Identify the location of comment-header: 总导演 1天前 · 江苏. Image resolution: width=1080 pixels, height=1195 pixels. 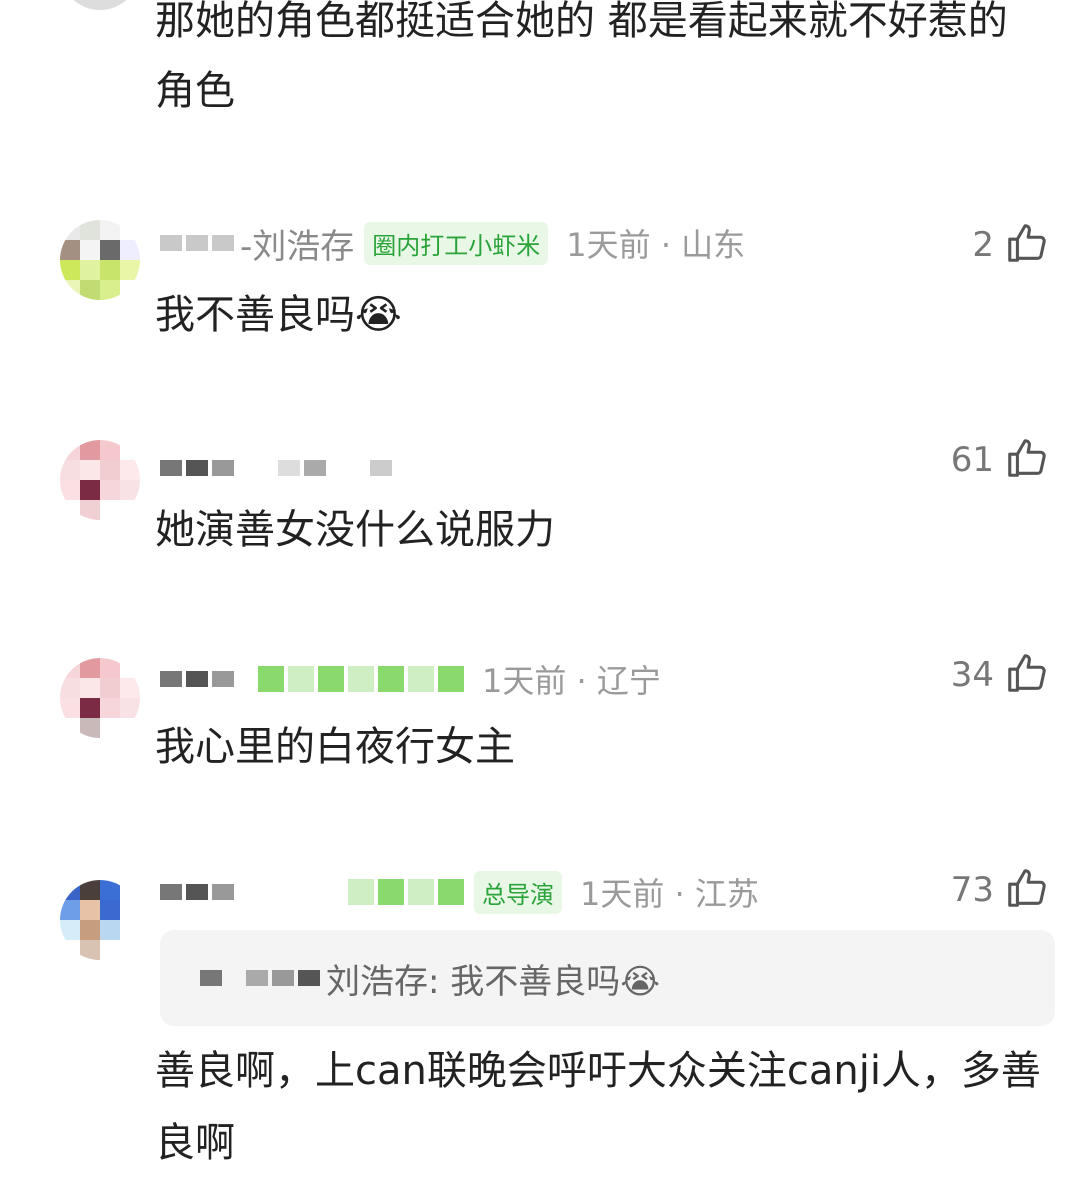
(459, 892).